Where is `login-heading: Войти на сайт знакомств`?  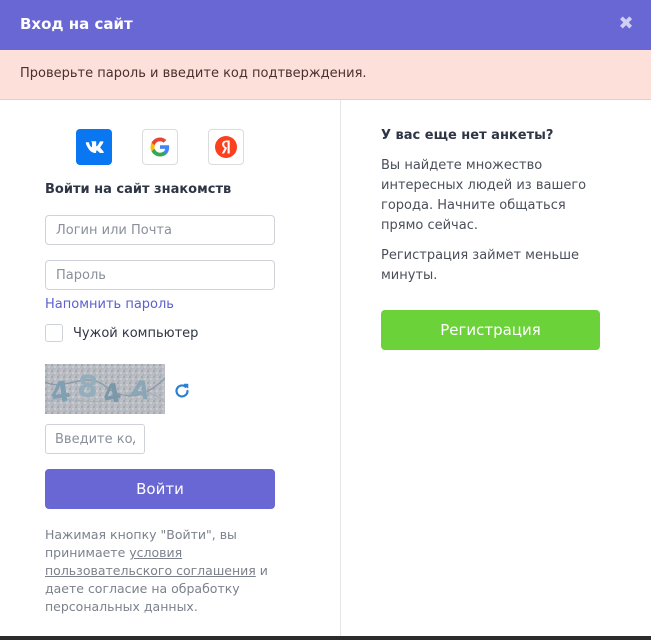 login-heading: Войти на сайт знакомств is located at coordinates (138, 189).